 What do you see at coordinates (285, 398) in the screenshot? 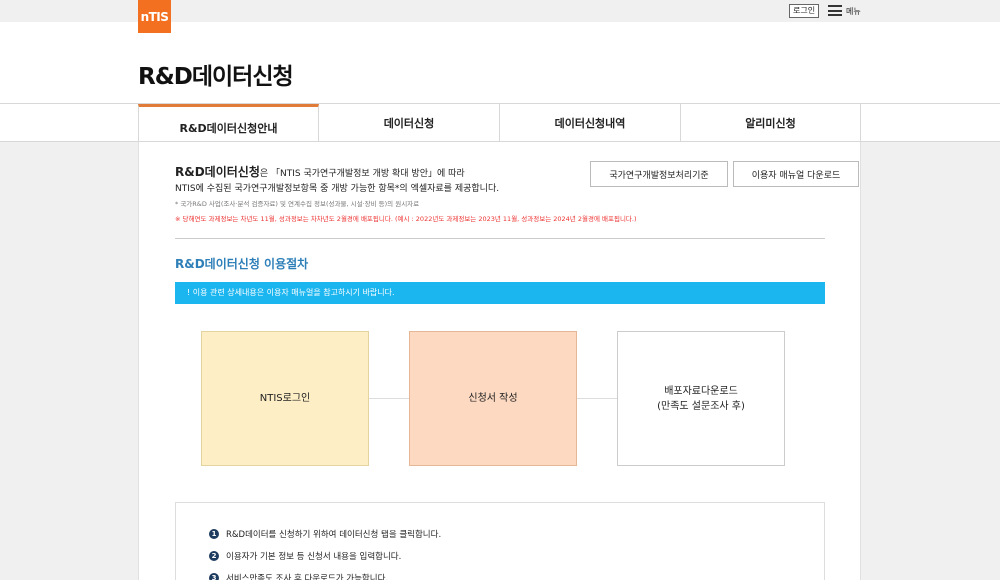
I see `step-ntis-login: NTIS로그인` at bounding box center [285, 398].